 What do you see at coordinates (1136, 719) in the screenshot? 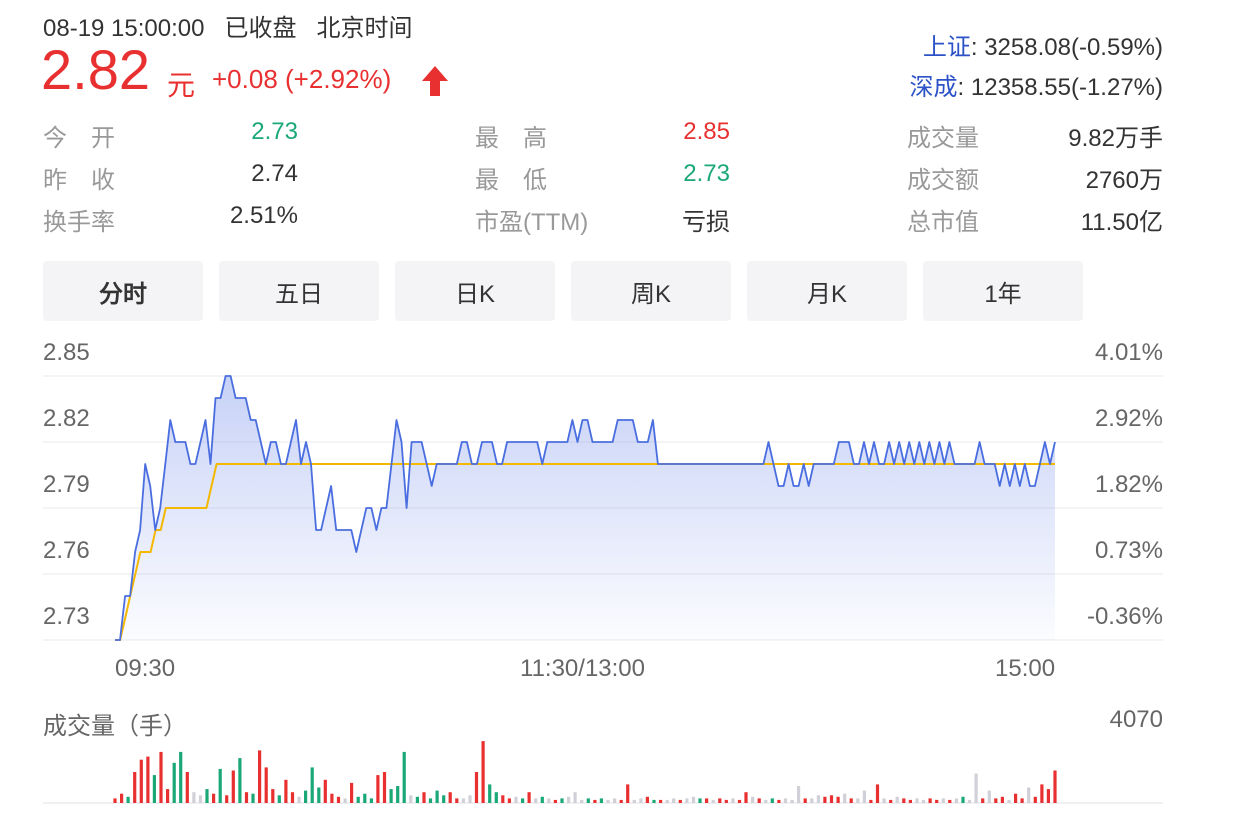
I see `volume-max-label: 4070` at bounding box center [1136, 719].